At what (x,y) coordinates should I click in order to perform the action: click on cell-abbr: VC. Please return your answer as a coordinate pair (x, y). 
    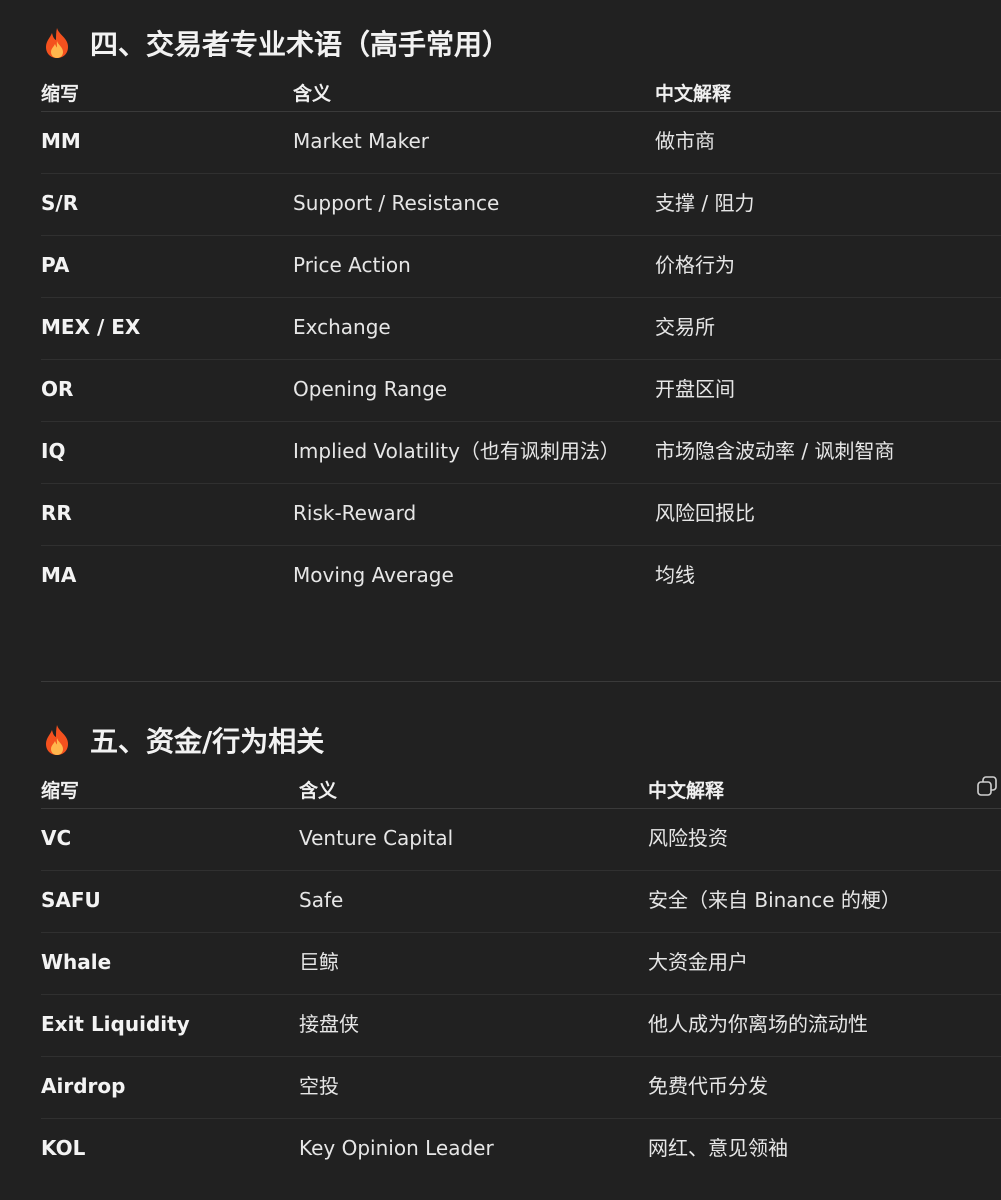
    Looking at the image, I should click on (170, 839).